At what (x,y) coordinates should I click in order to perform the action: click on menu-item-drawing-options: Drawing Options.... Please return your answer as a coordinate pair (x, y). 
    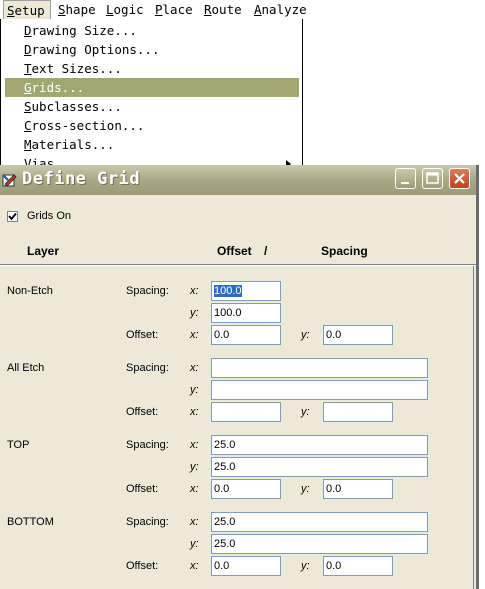
    Looking at the image, I should click on (152, 49).